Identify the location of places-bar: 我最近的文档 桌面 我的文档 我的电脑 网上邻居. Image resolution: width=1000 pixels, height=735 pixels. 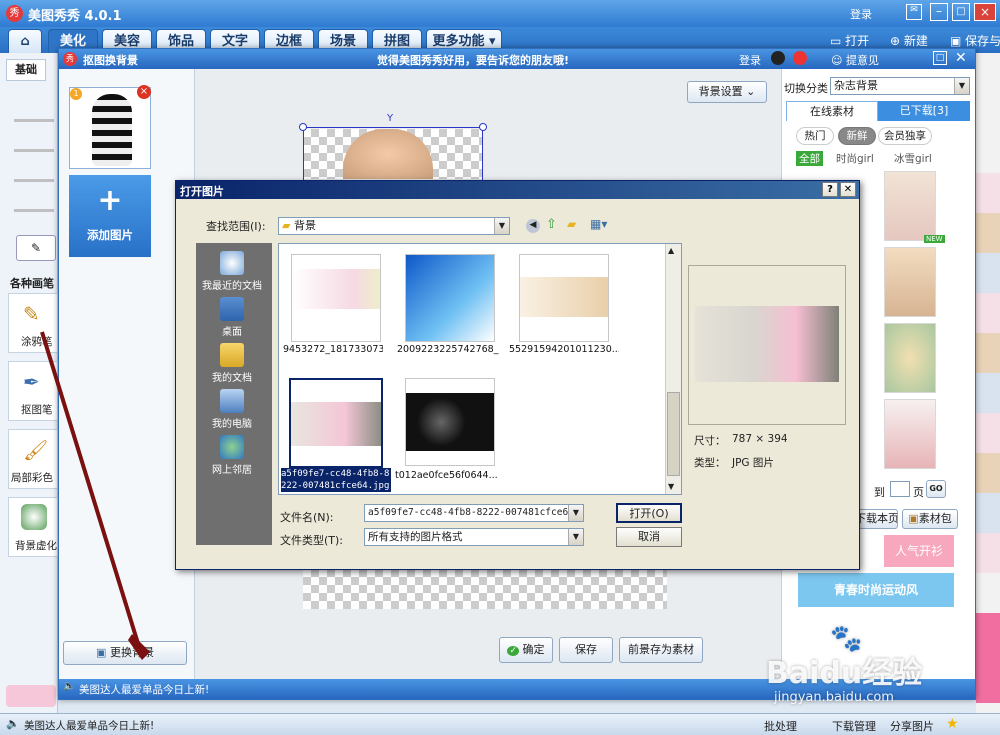
(234, 394).